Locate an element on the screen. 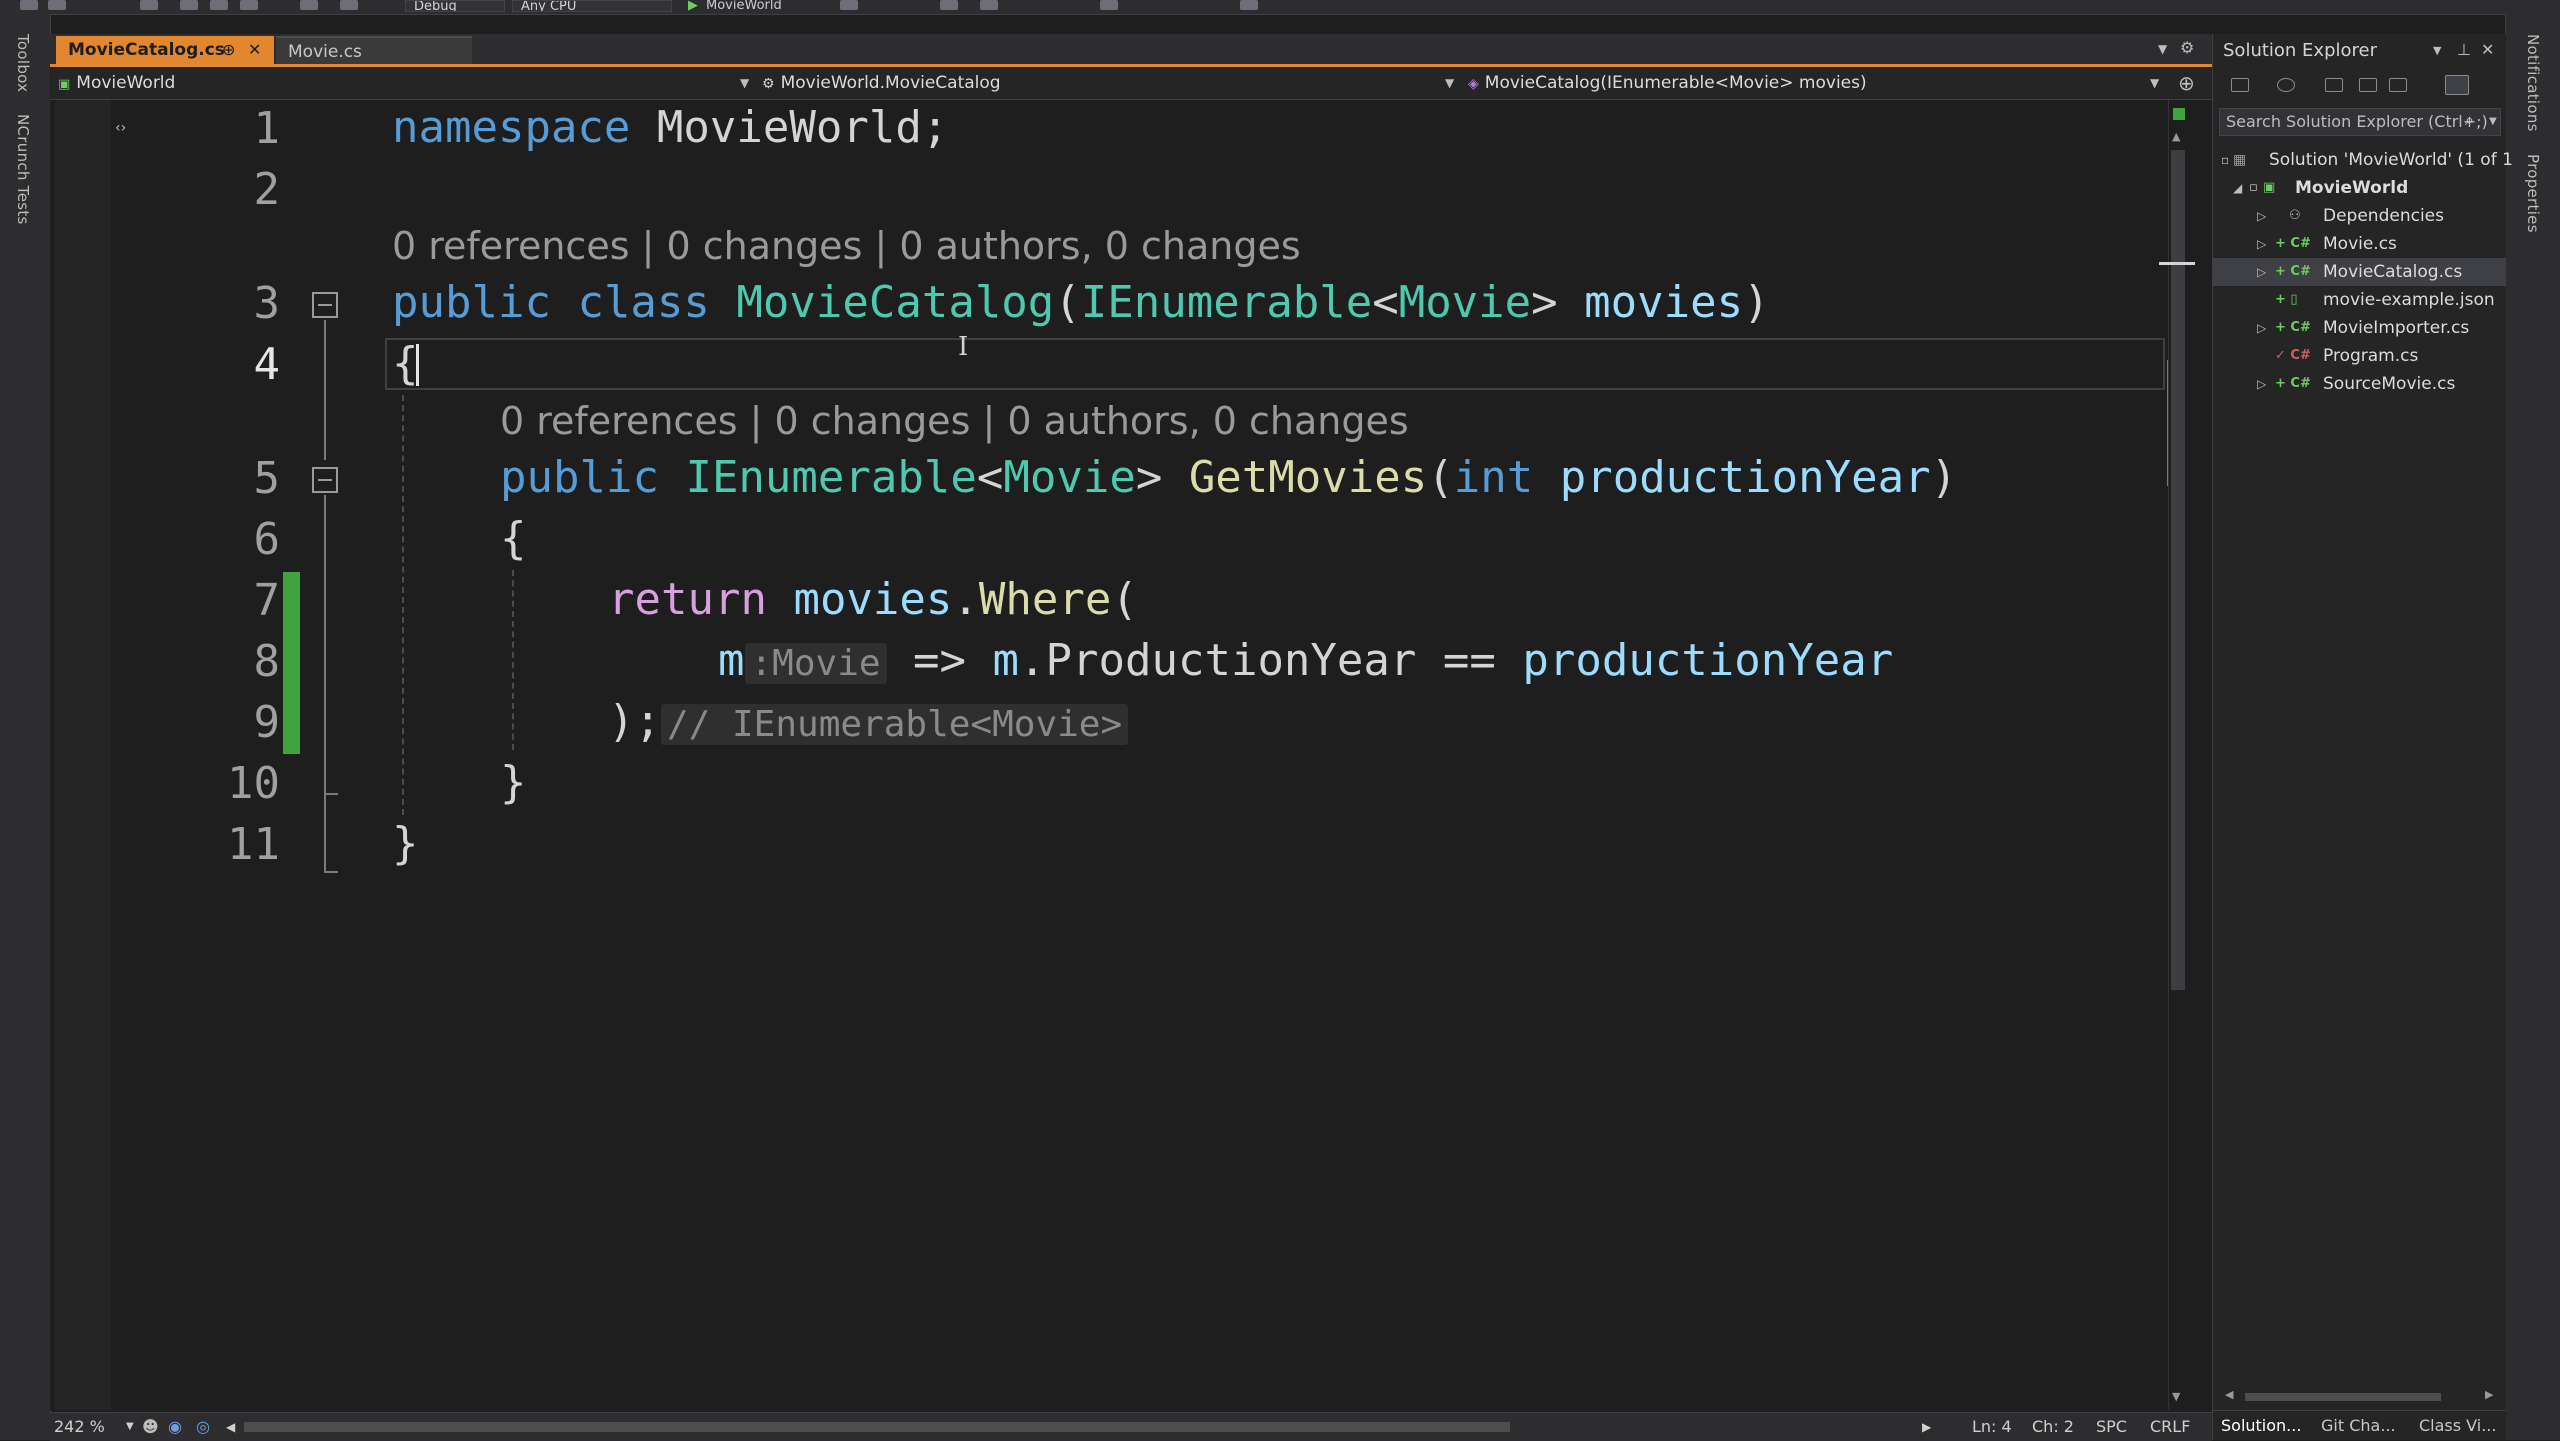  run-button: ▶ MovieWorld is located at coordinates (735, 6).